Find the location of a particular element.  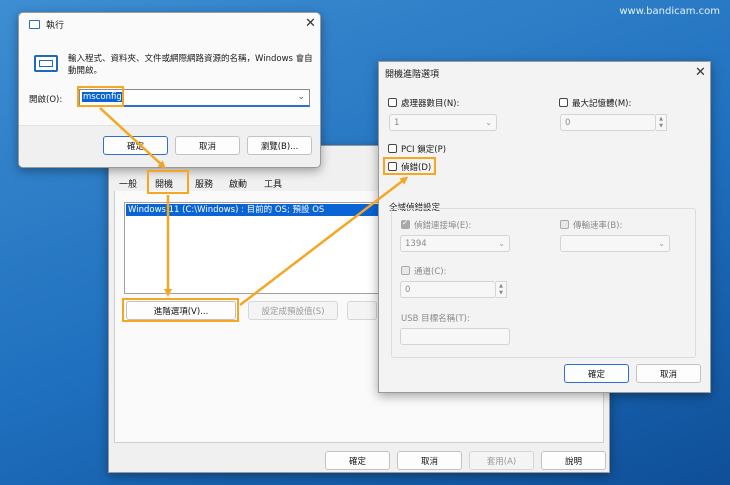

debug-port-select: 1394 ⌄ is located at coordinates (455, 243).